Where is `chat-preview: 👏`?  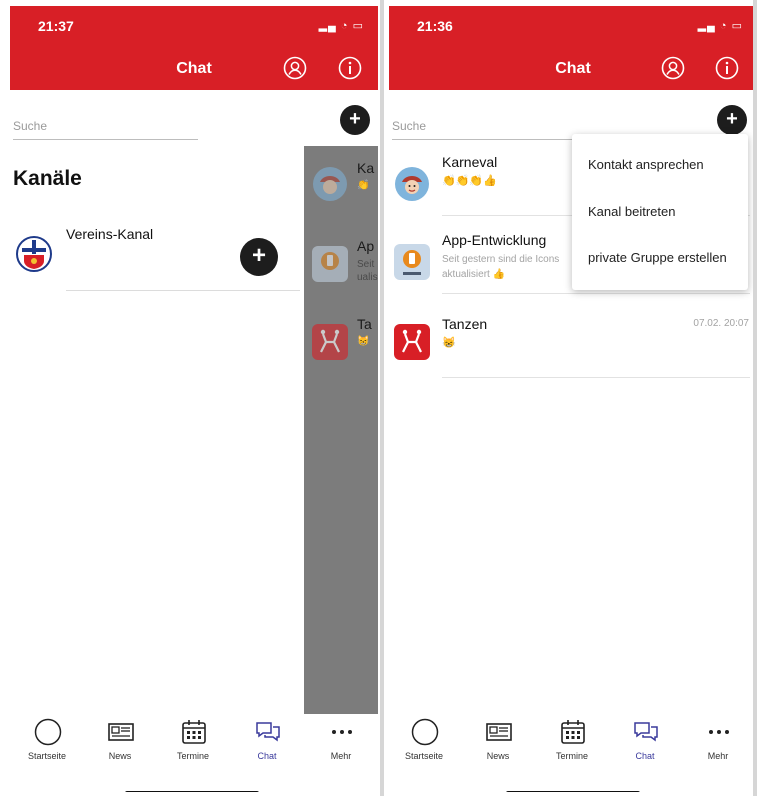 chat-preview: 👏 is located at coordinates (363, 185).